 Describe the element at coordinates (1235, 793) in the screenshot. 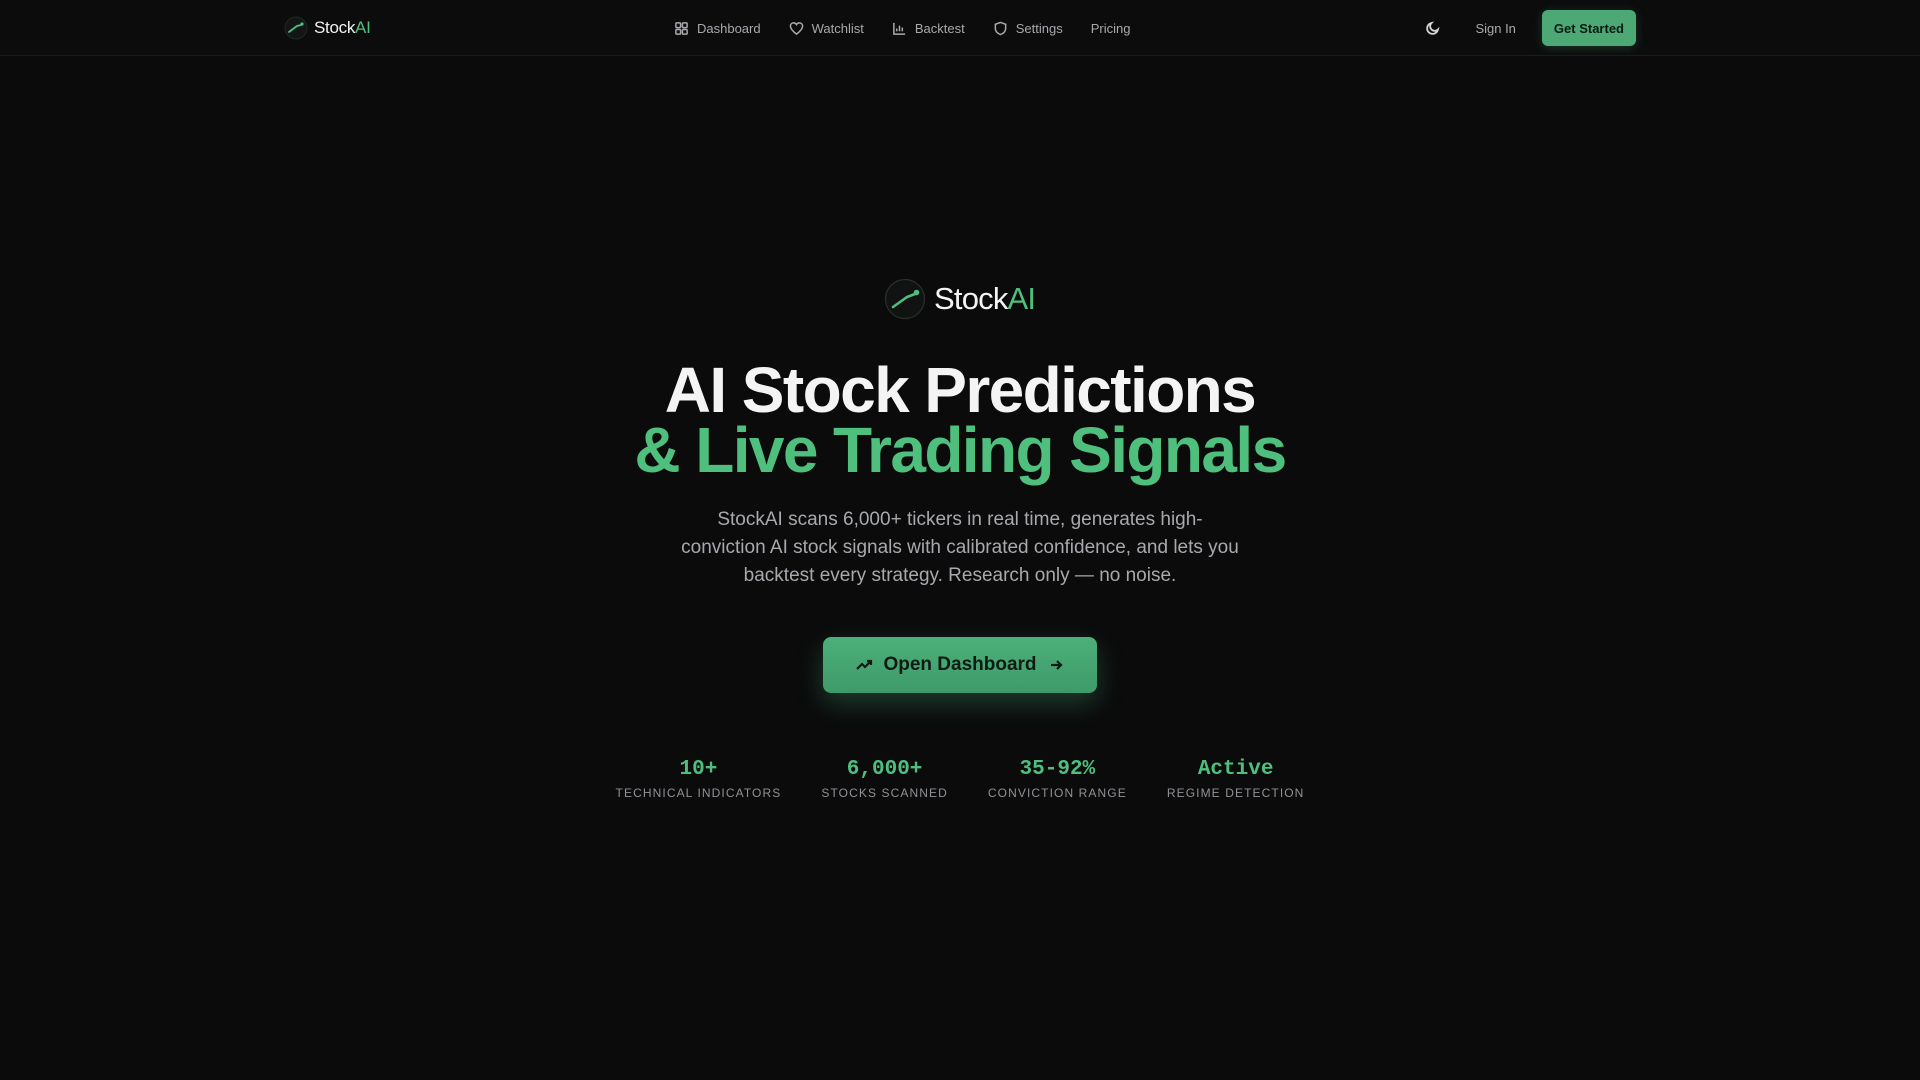

I see `stat-label: REGIME DETECTION` at that location.